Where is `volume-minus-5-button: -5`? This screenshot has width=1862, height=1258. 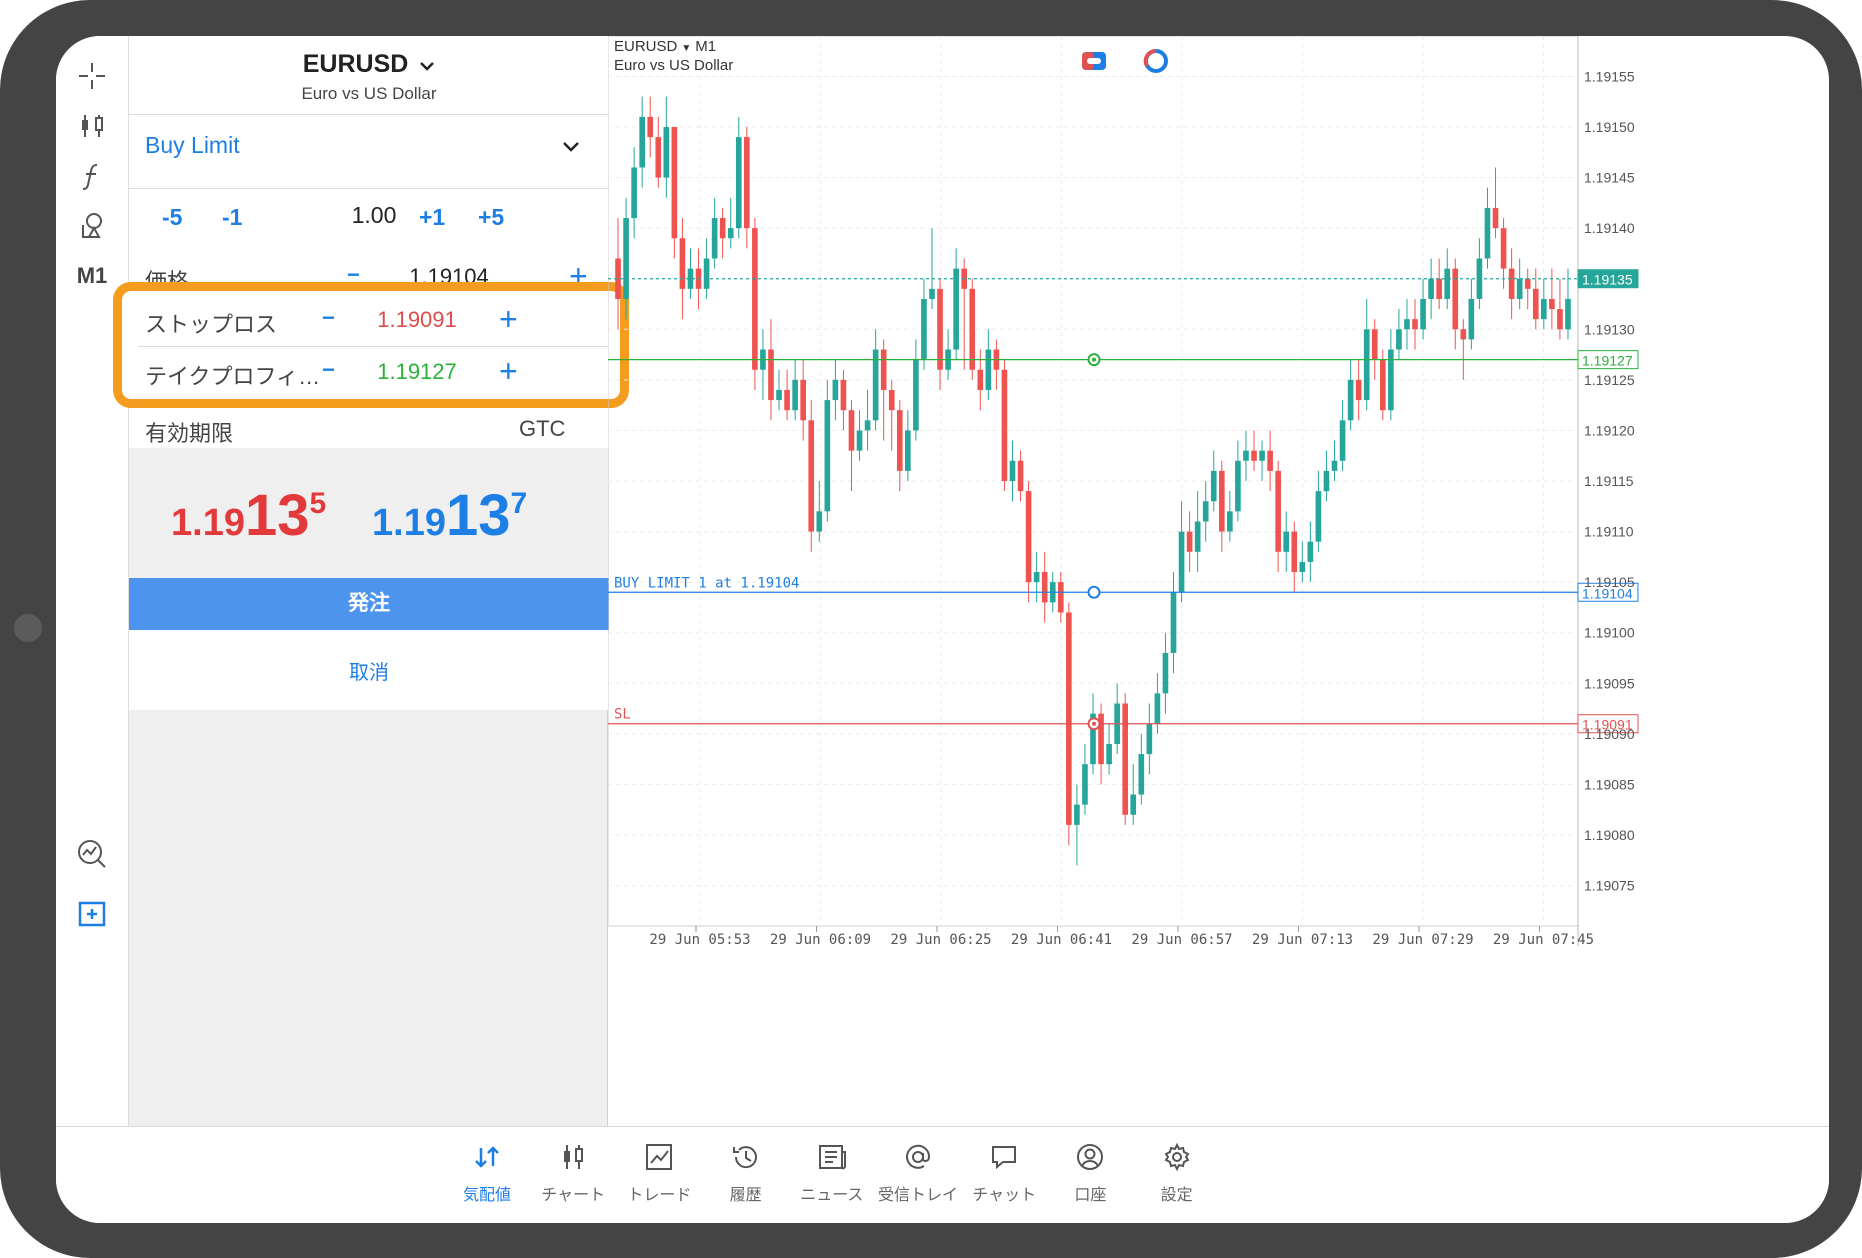 volume-minus-5-button: -5 is located at coordinates (172, 217).